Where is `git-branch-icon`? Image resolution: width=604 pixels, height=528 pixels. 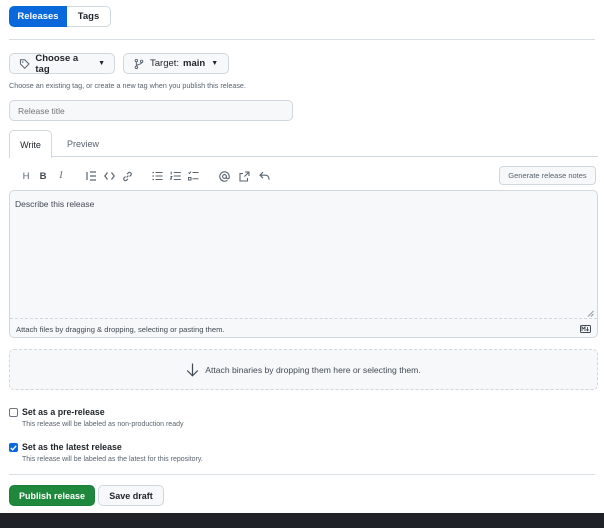 git-branch-icon is located at coordinates (139, 63).